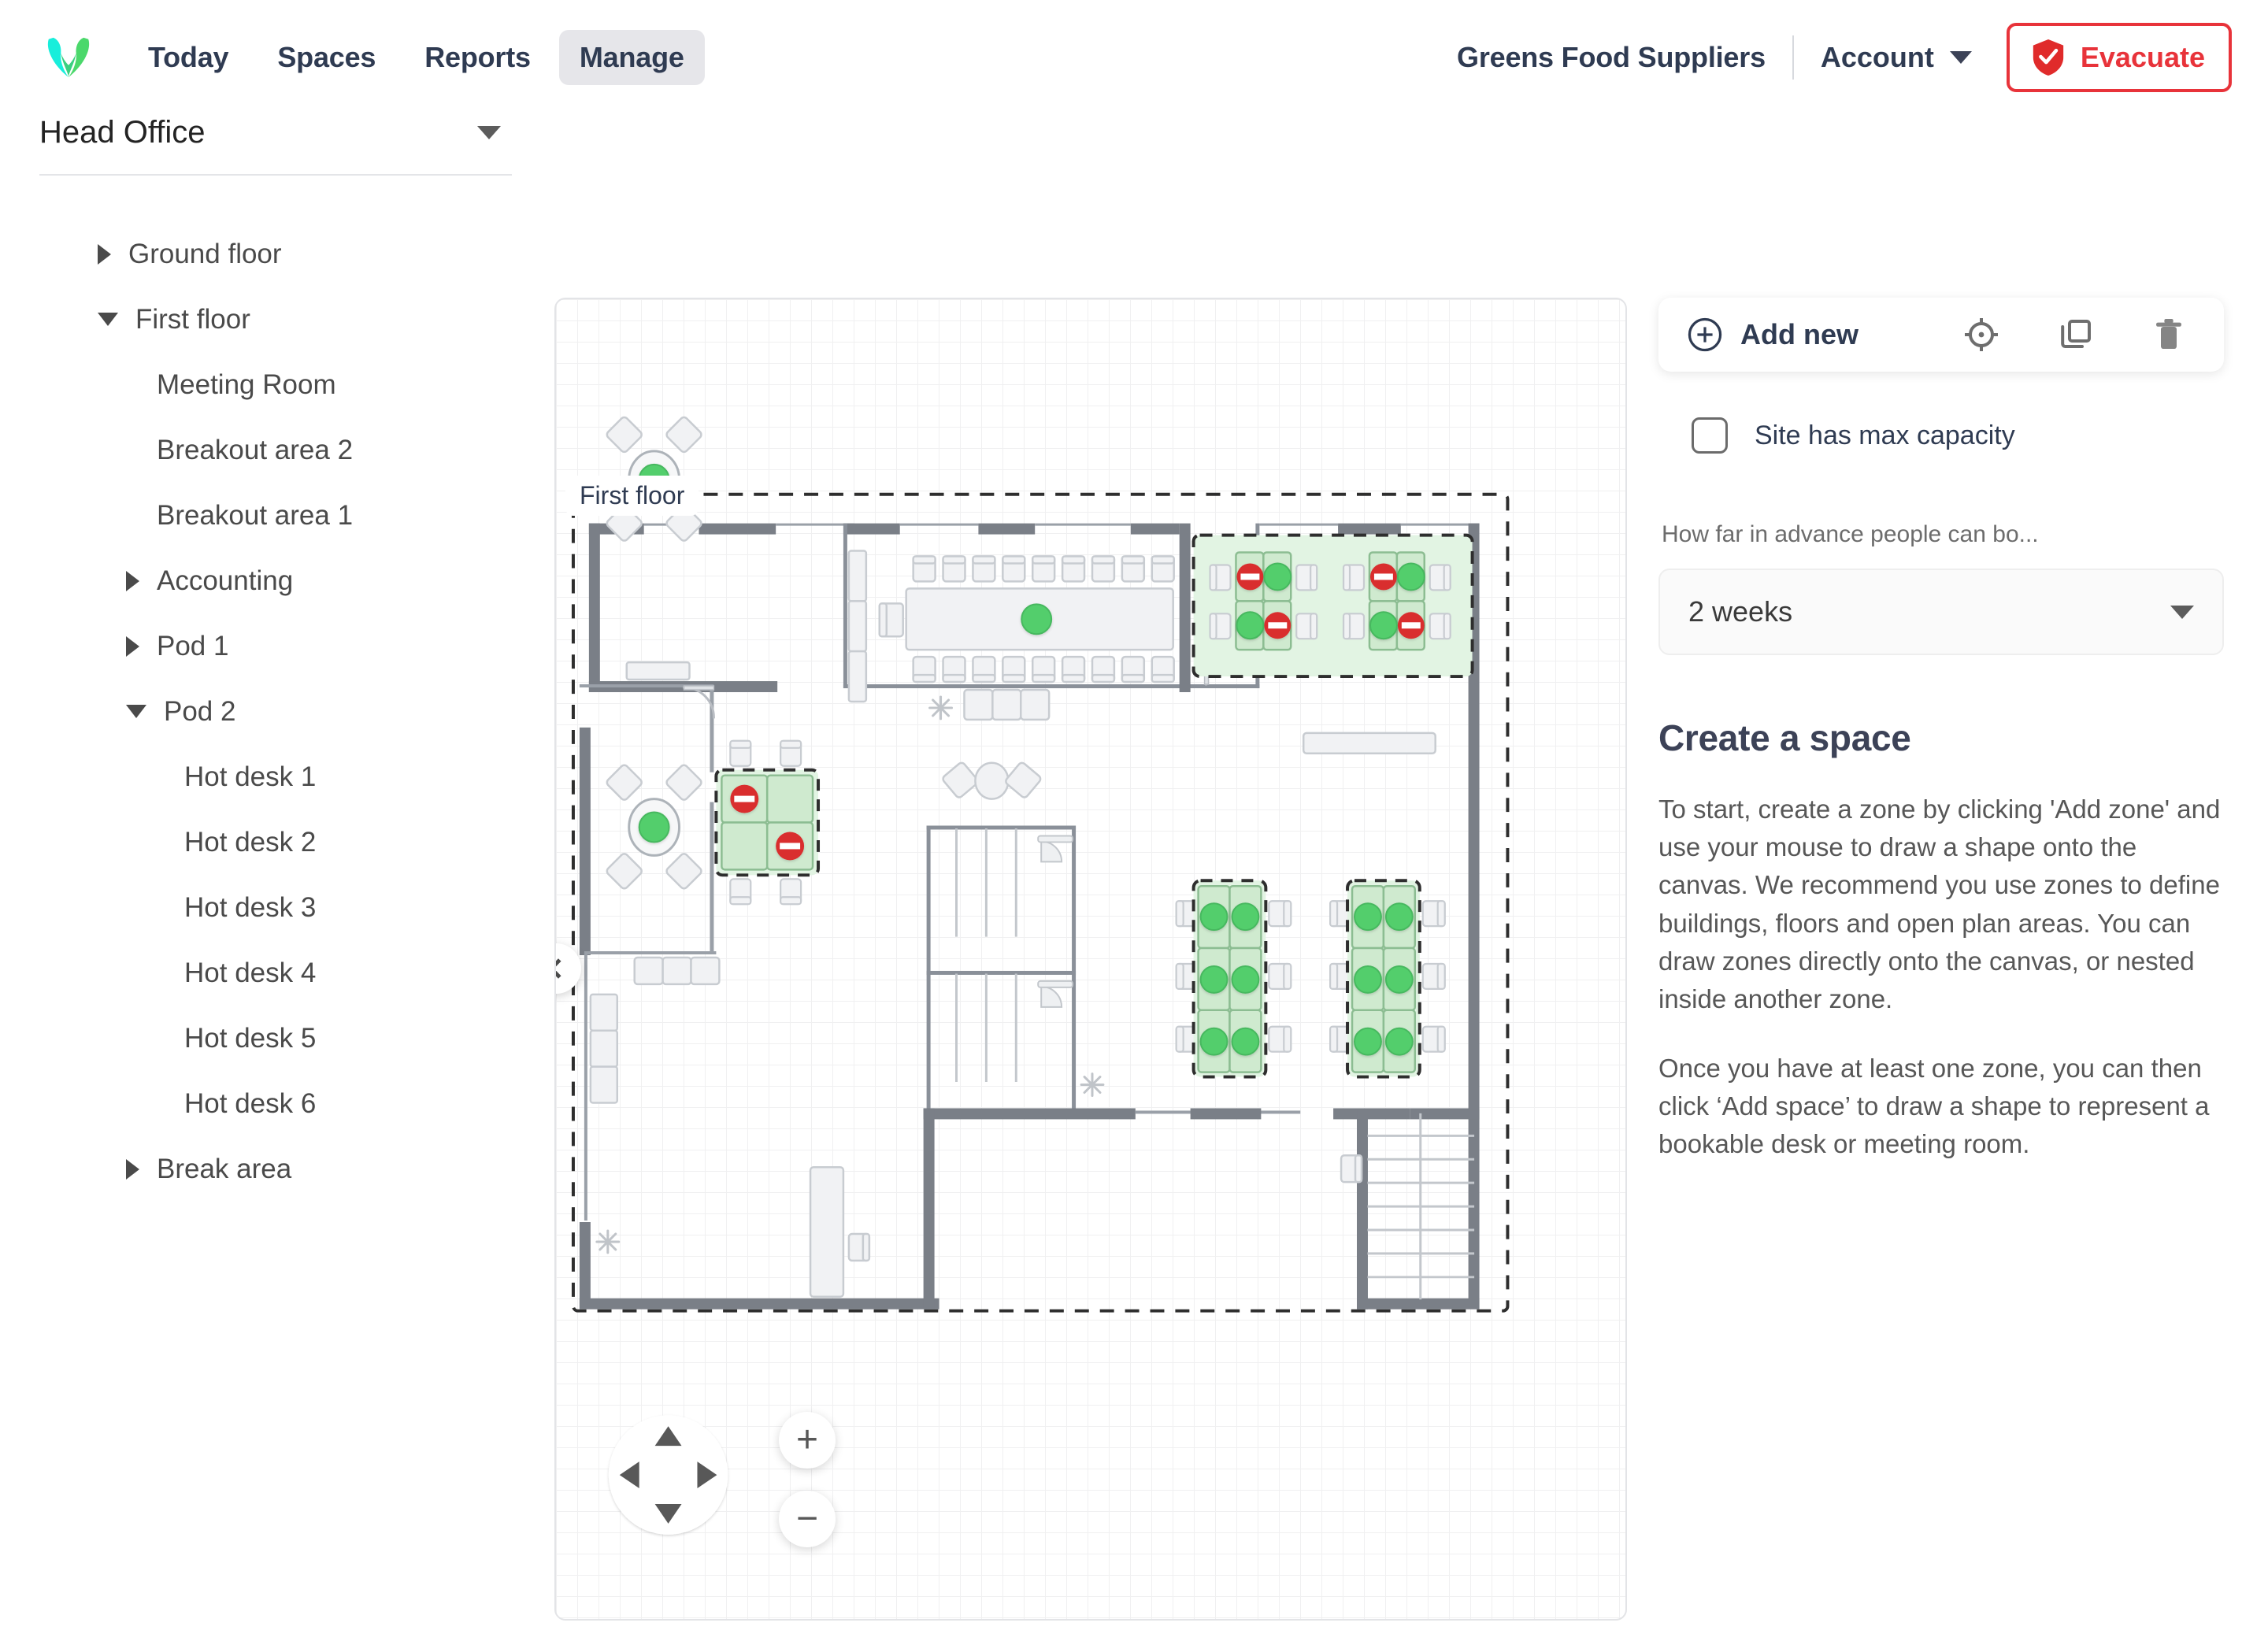 Image resolution: width=2268 pixels, height=1630 pixels. I want to click on tree-item-accounting: Accounting, so click(295, 580).